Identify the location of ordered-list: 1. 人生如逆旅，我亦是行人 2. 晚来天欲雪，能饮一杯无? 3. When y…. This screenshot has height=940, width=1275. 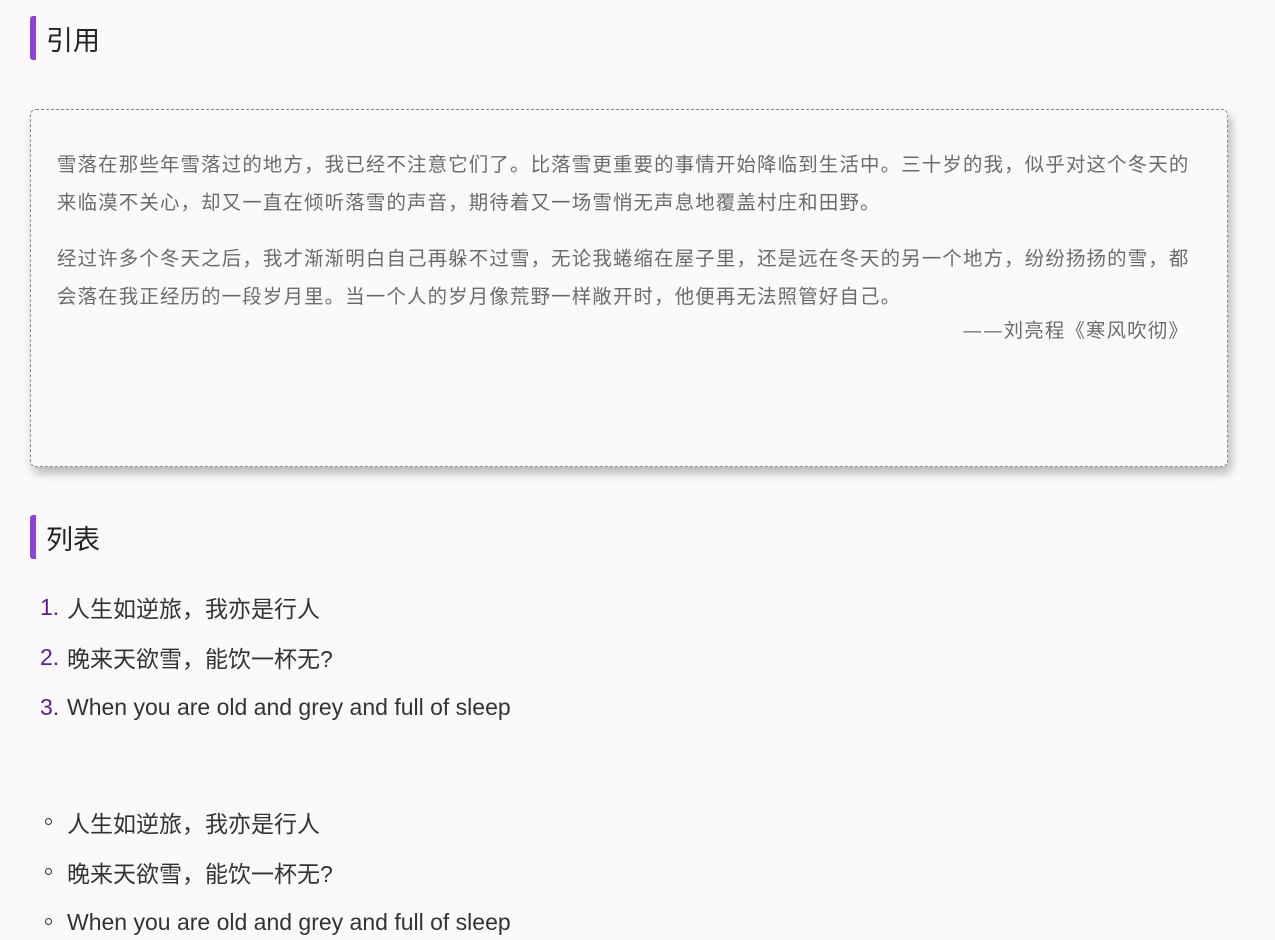
(275, 657).